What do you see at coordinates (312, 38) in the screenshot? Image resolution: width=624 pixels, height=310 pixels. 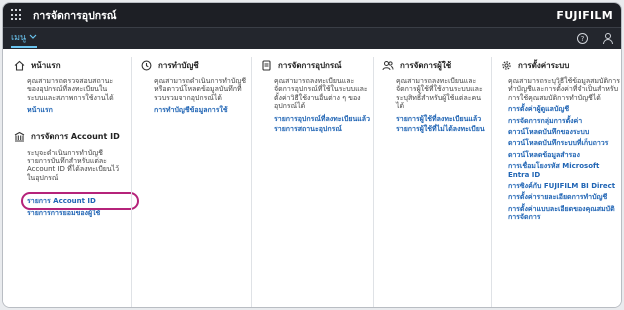 I see `menu-bar: เมนู ?` at bounding box center [312, 38].